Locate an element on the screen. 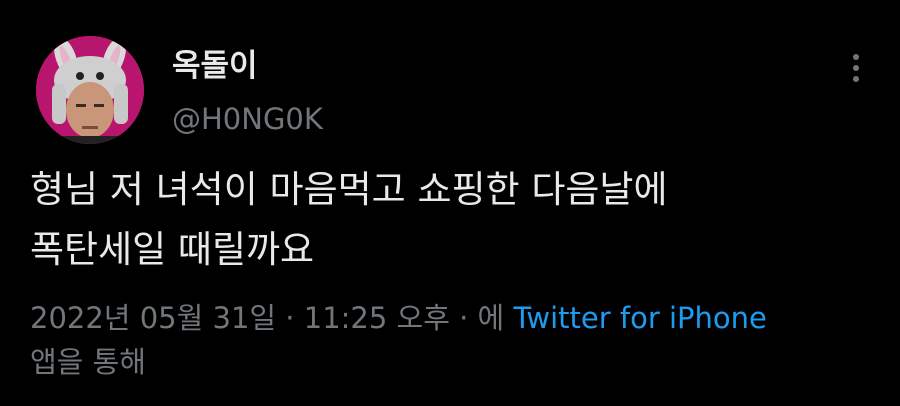 The width and height of the screenshot is (900, 406). avatar-image is located at coordinates (90, 90).